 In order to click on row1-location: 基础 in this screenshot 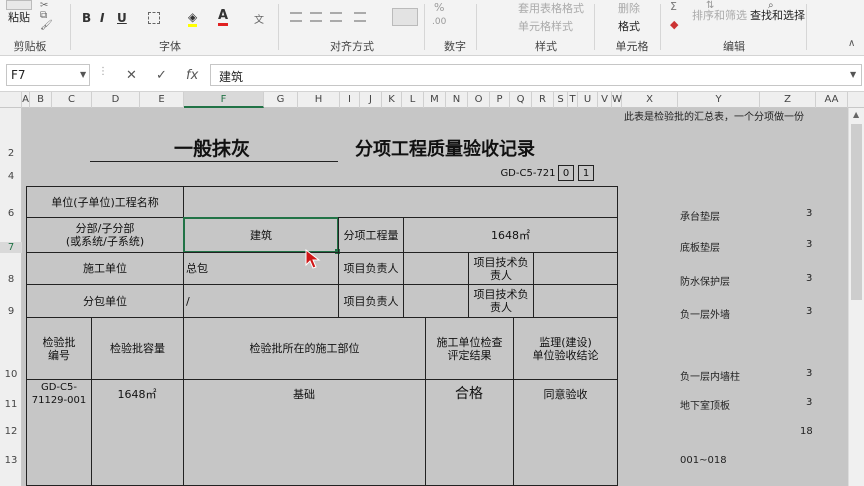, I will do `click(304, 394)`.